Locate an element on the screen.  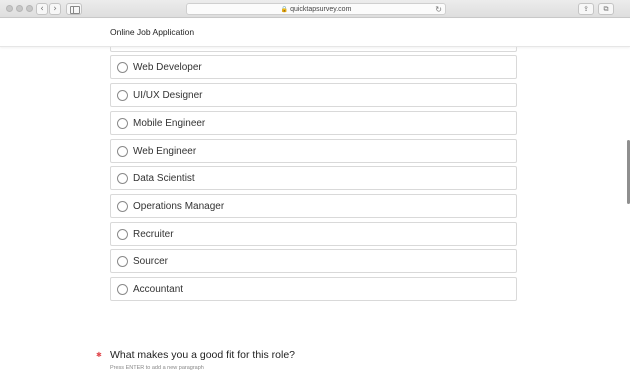
option-web-developer: Web Developer is located at coordinates (313, 67).